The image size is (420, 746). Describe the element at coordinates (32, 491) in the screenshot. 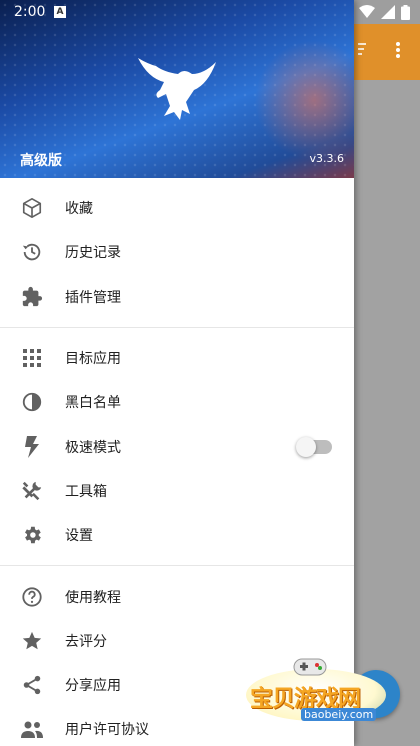

I see `tools-icon` at that location.